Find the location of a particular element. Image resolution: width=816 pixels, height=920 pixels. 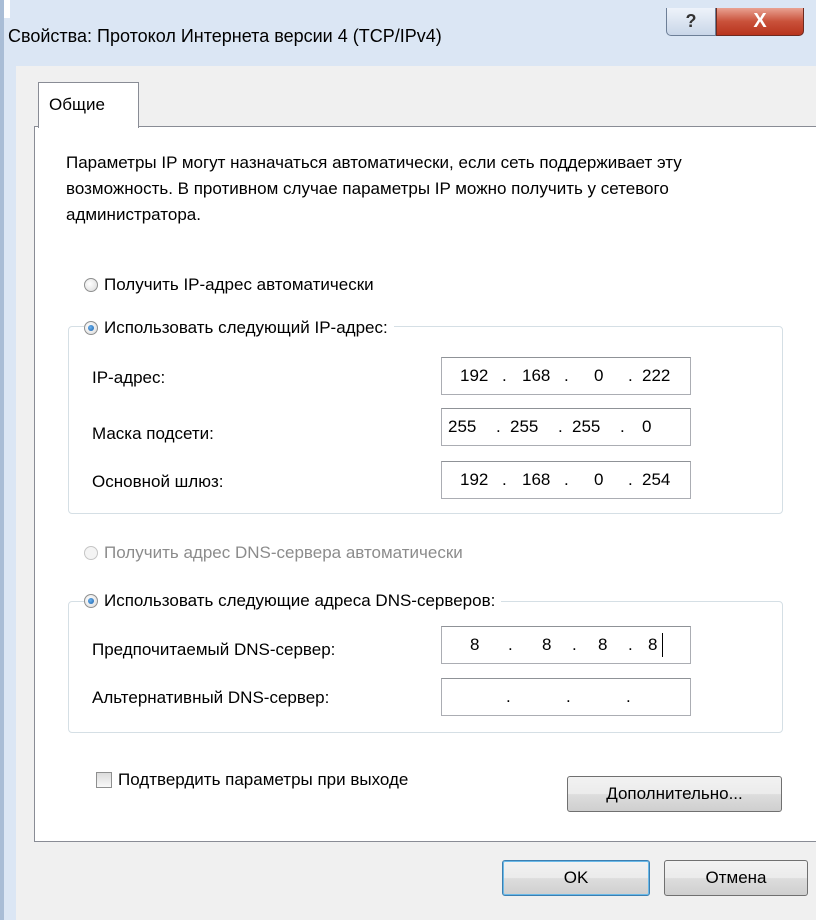

radio-dns-auto-indicator is located at coordinates (91, 553).